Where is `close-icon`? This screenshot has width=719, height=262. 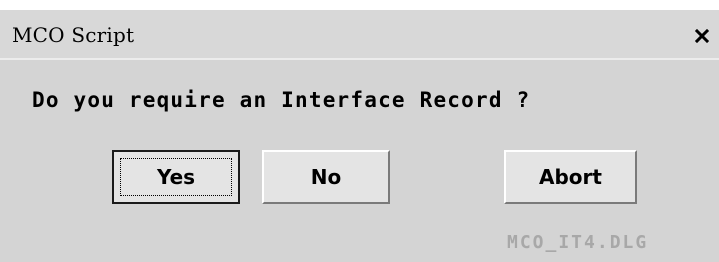
close-icon is located at coordinates (702, 36).